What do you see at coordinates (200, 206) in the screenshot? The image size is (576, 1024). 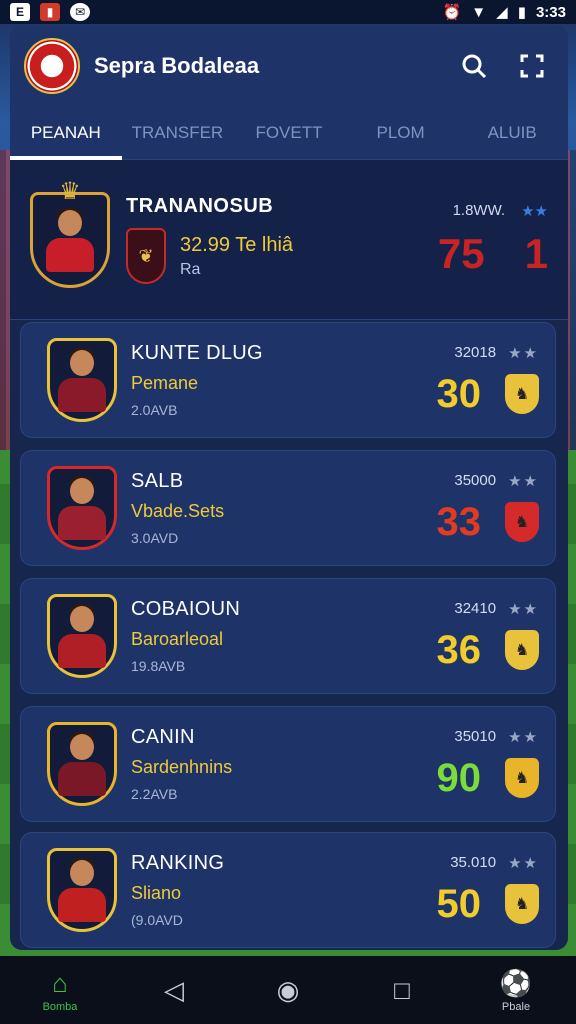 I see `featured-player-name: TRANANOSUB` at bounding box center [200, 206].